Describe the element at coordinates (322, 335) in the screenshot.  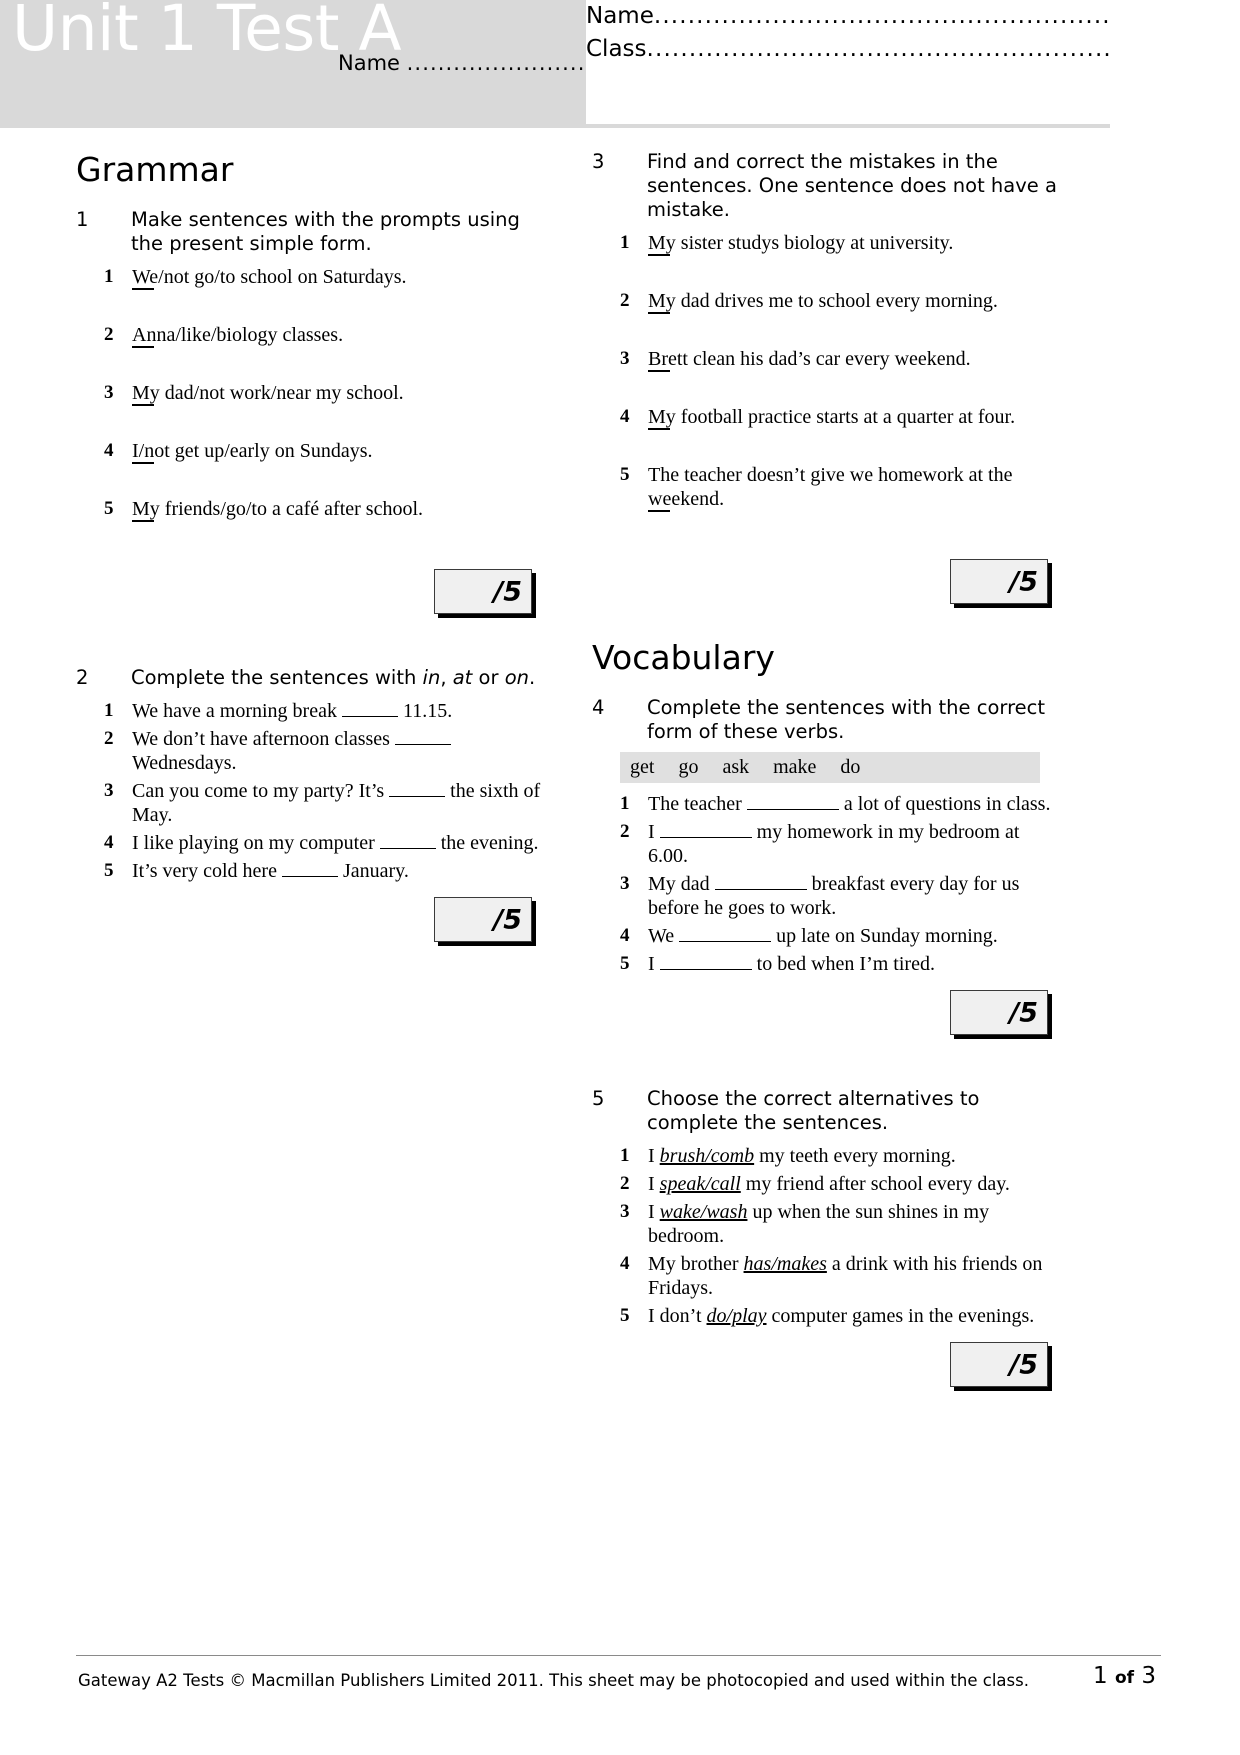
I see `list-item: 2 Anna/like/biology classes.` at that location.